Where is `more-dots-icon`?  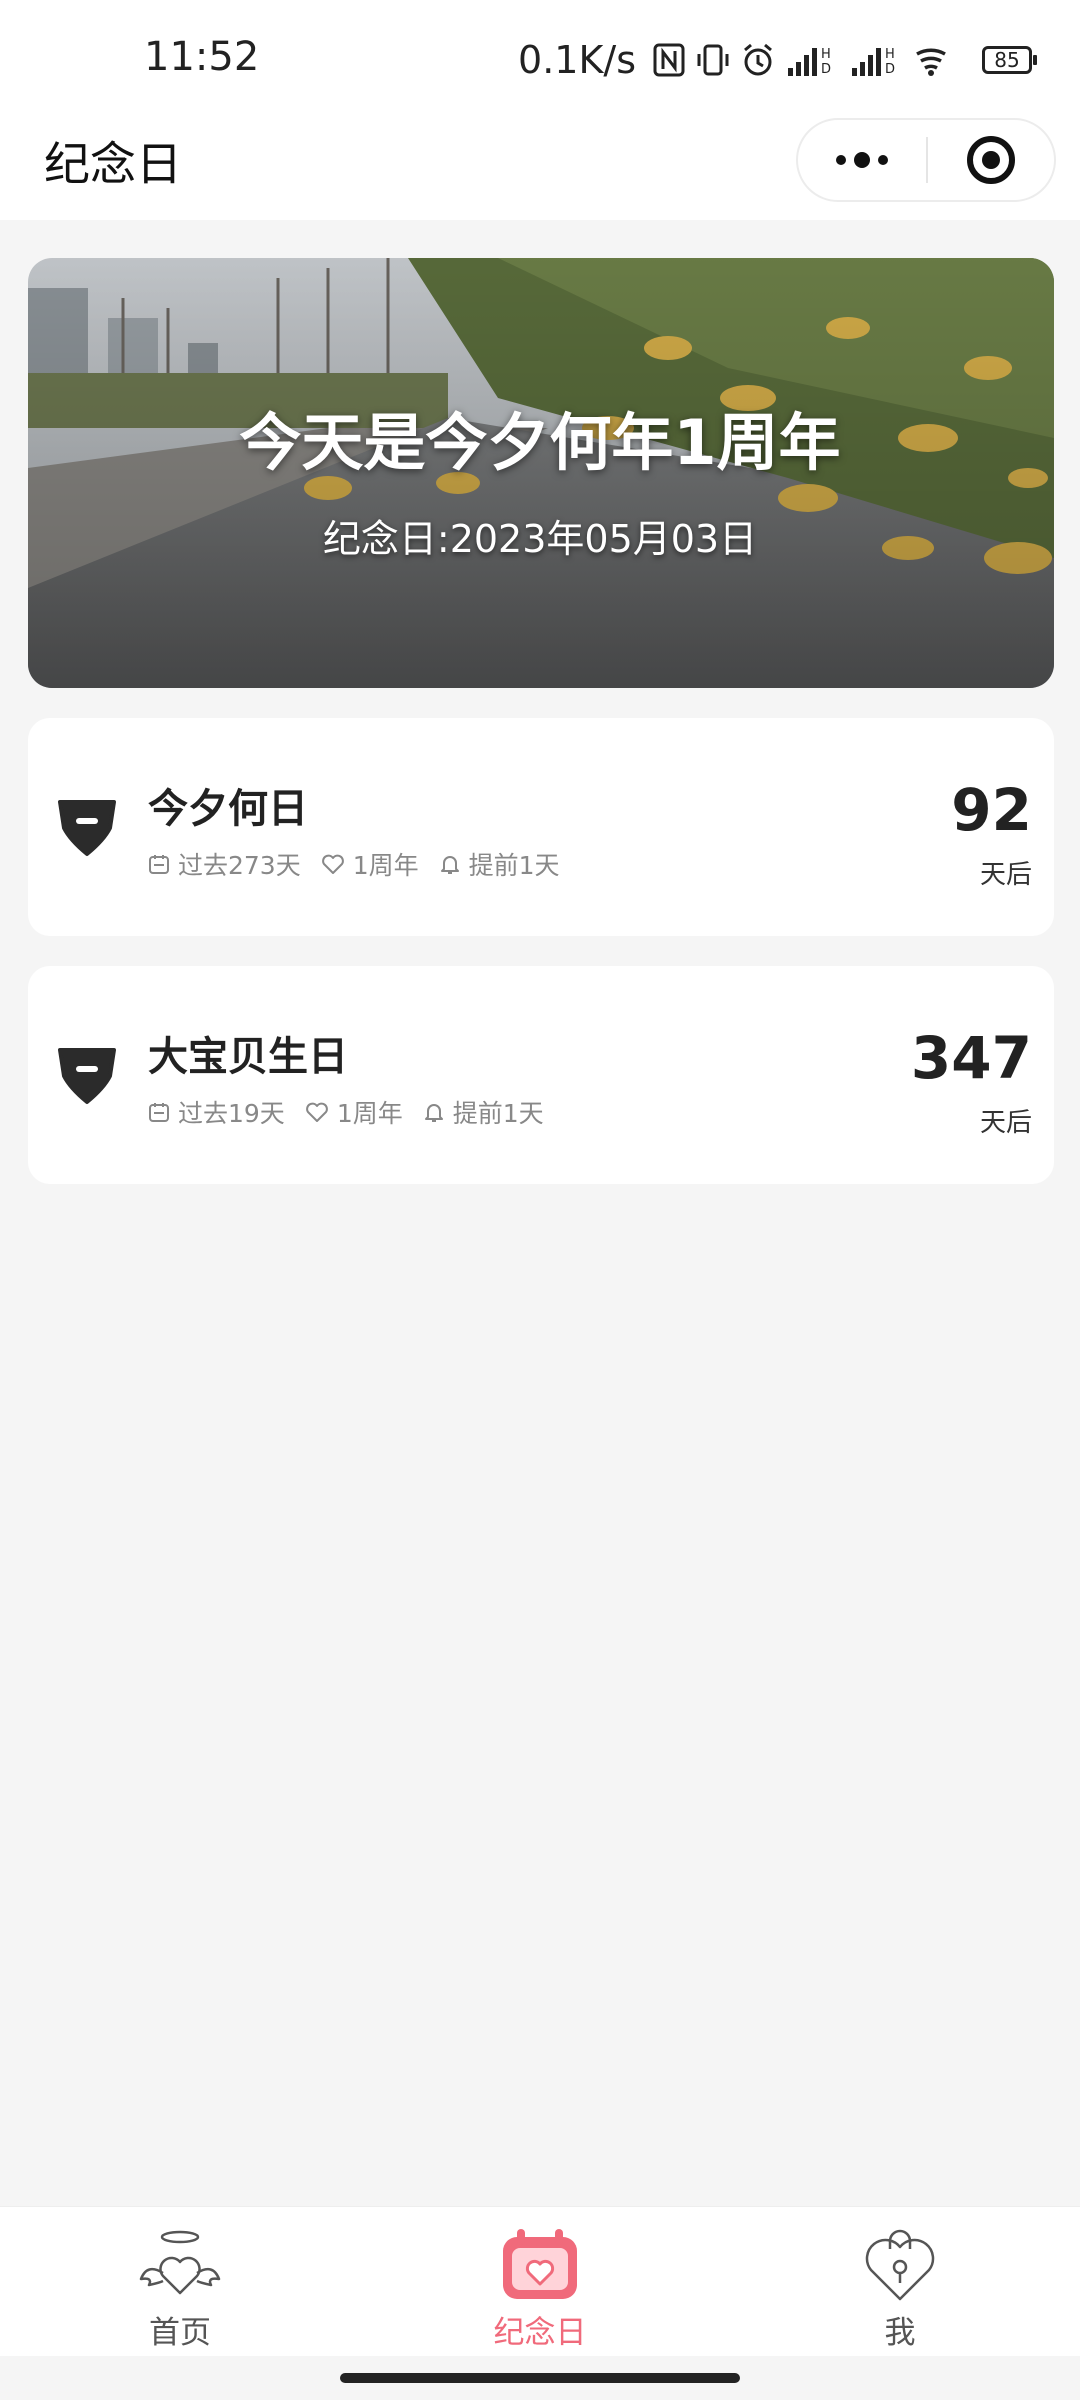 more-dots-icon is located at coordinates (862, 160).